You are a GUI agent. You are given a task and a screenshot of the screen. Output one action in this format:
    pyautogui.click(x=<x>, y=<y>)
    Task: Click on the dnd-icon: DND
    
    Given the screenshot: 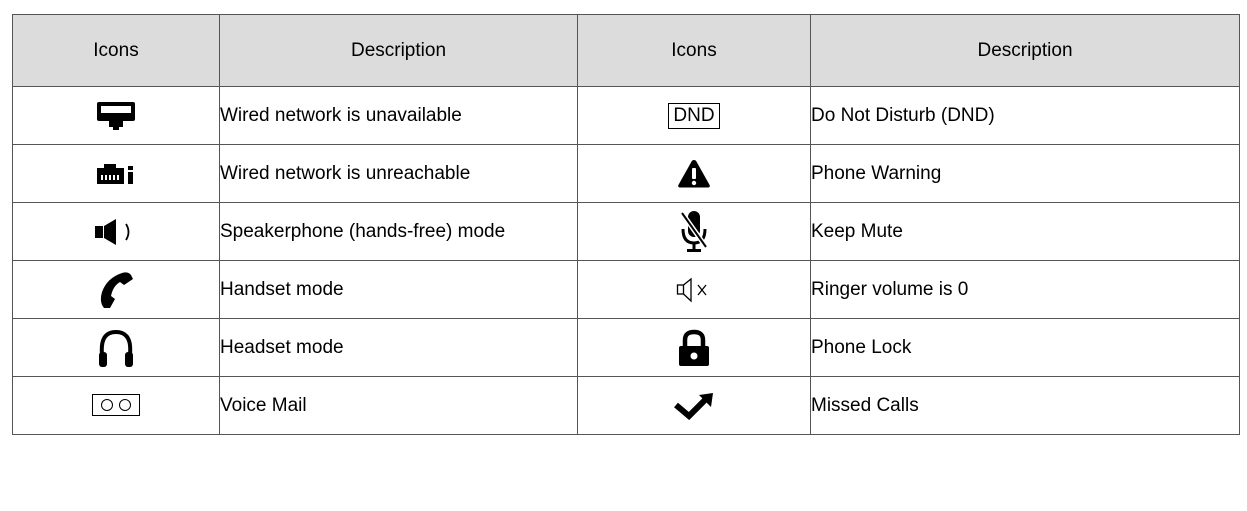 What is the action you would take?
    pyautogui.click(x=694, y=115)
    